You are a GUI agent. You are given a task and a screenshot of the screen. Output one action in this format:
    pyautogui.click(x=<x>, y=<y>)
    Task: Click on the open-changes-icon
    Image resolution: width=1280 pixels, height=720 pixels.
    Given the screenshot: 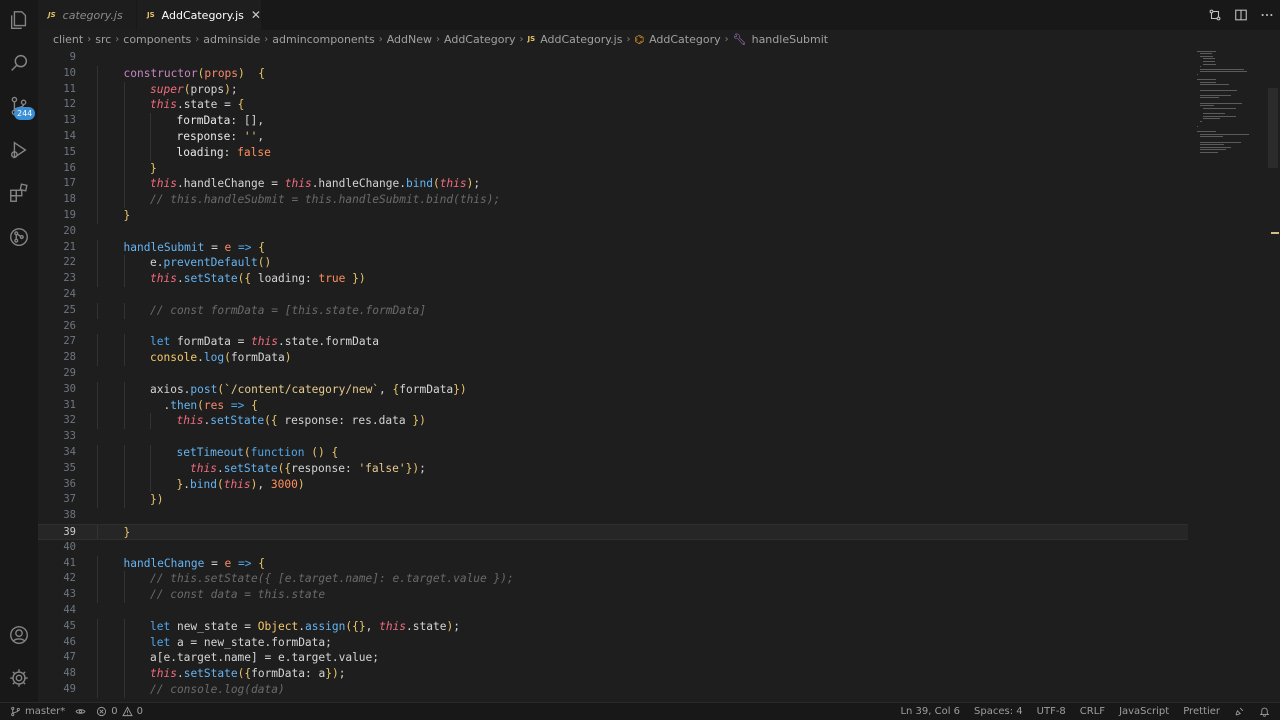 What is the action you would take?
    pyautogui.click(x=1215, y=15)
    